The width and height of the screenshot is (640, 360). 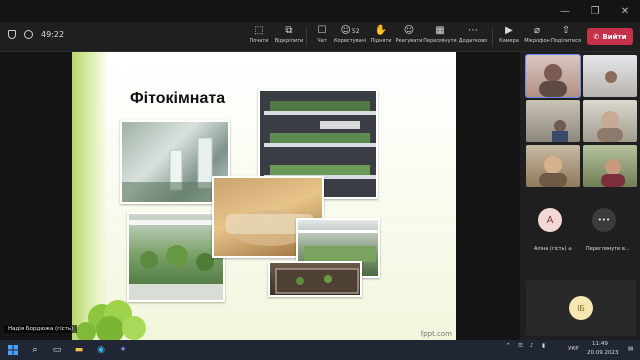 What do you see at coordinates (12, 34) in the screenshot?
I see `shield-icon` at bounding box center [12, 34].